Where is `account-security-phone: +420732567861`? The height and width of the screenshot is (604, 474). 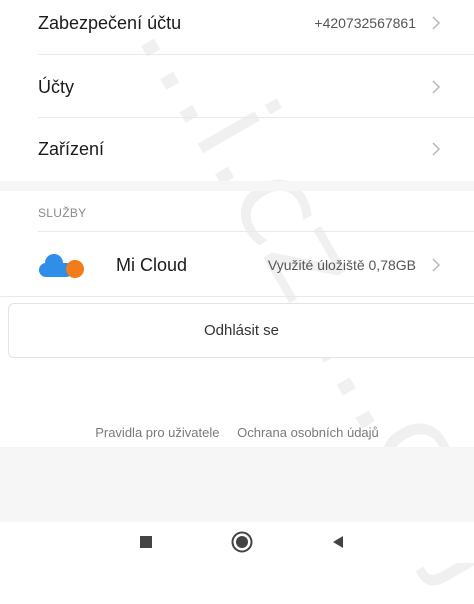
account-security-phone: +420732567861 is located at coordinates (365, 23).